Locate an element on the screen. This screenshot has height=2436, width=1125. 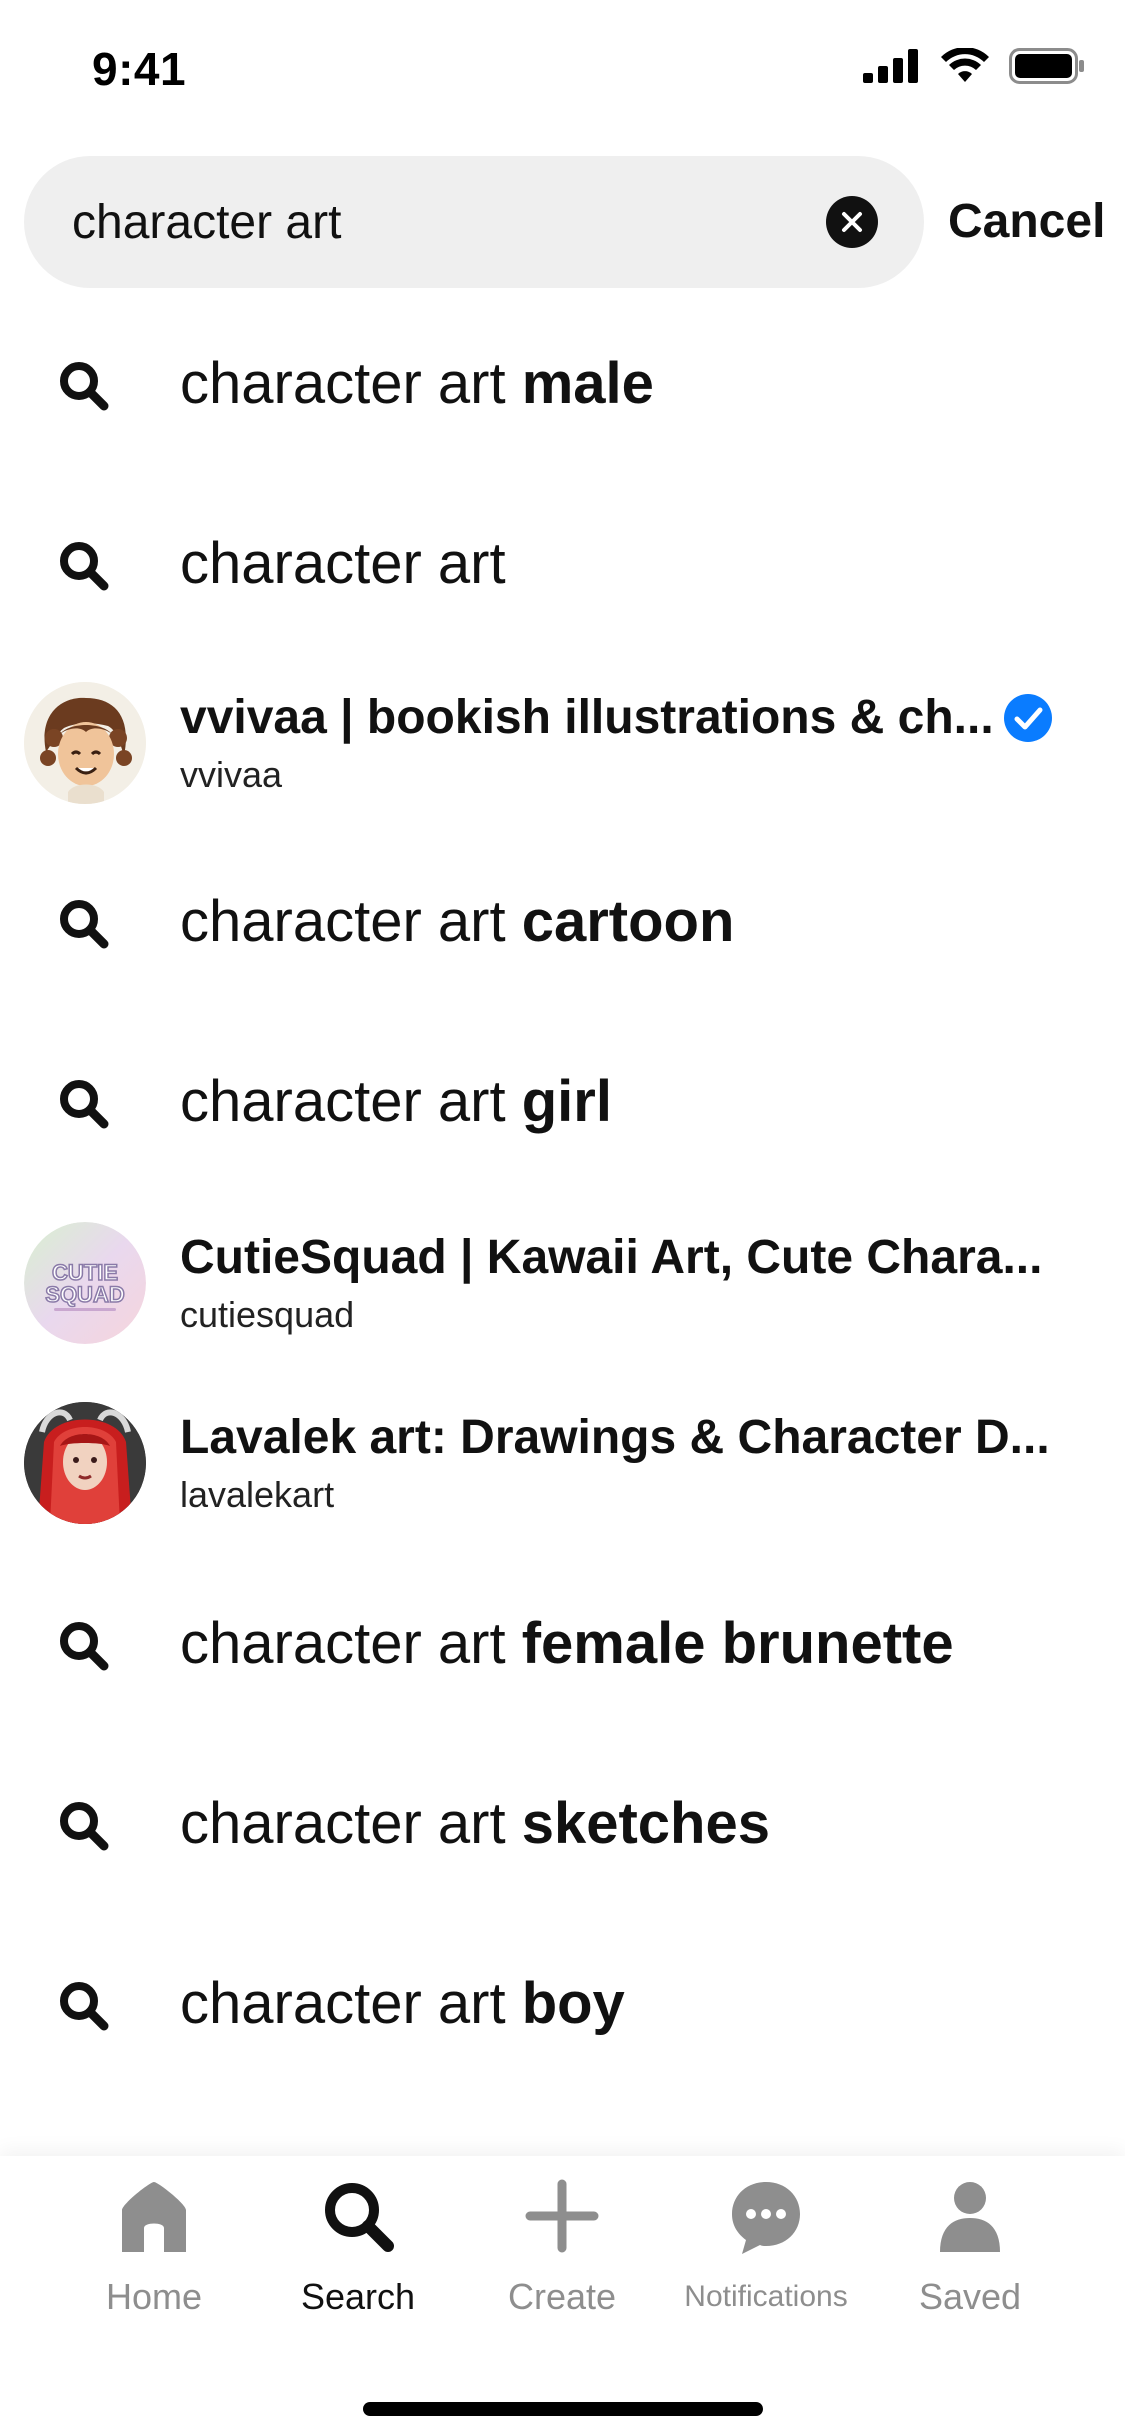
nav-search: Search is located at coordinates (358, 2246).